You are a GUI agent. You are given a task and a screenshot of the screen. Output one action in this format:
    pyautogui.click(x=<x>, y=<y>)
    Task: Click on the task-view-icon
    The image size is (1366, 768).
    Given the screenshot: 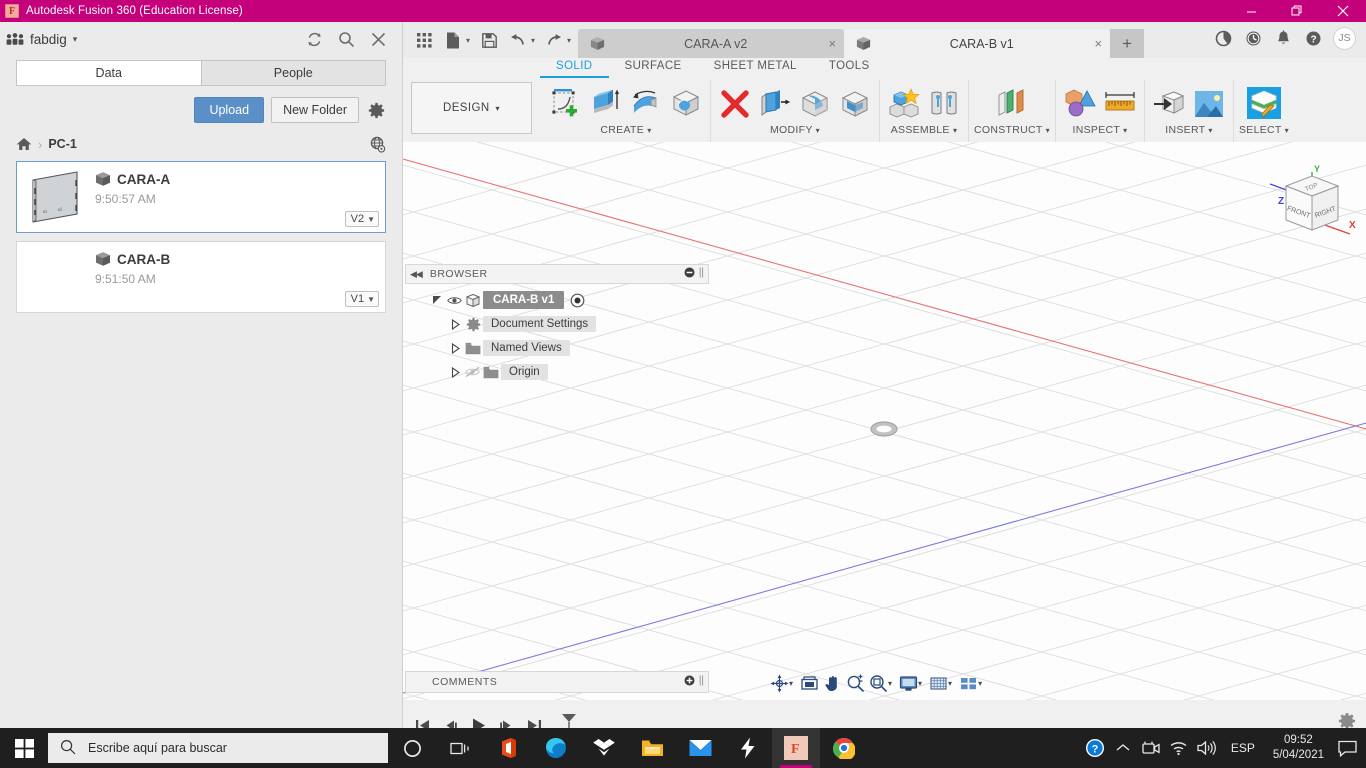 What is the action you would take?
    pyautogui.click(x=460, y=748)
    